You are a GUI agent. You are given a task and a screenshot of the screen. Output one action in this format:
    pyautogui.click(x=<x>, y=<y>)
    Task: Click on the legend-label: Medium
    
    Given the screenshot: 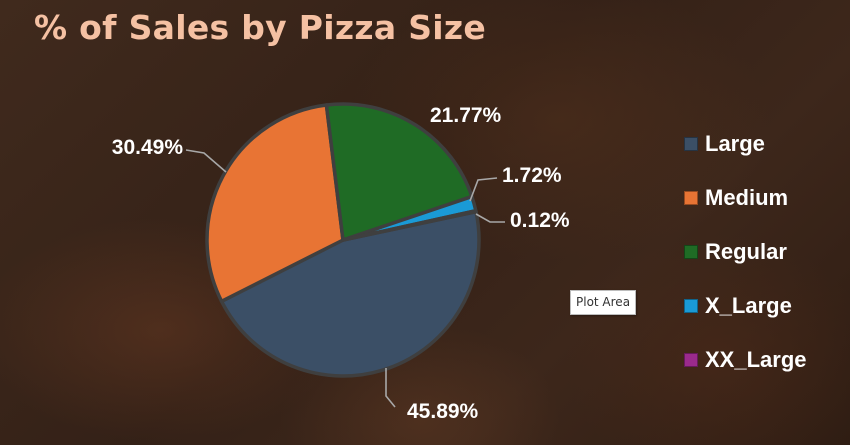 What is the action you would take?
    pyautogui.click(x=747, y=197)
    